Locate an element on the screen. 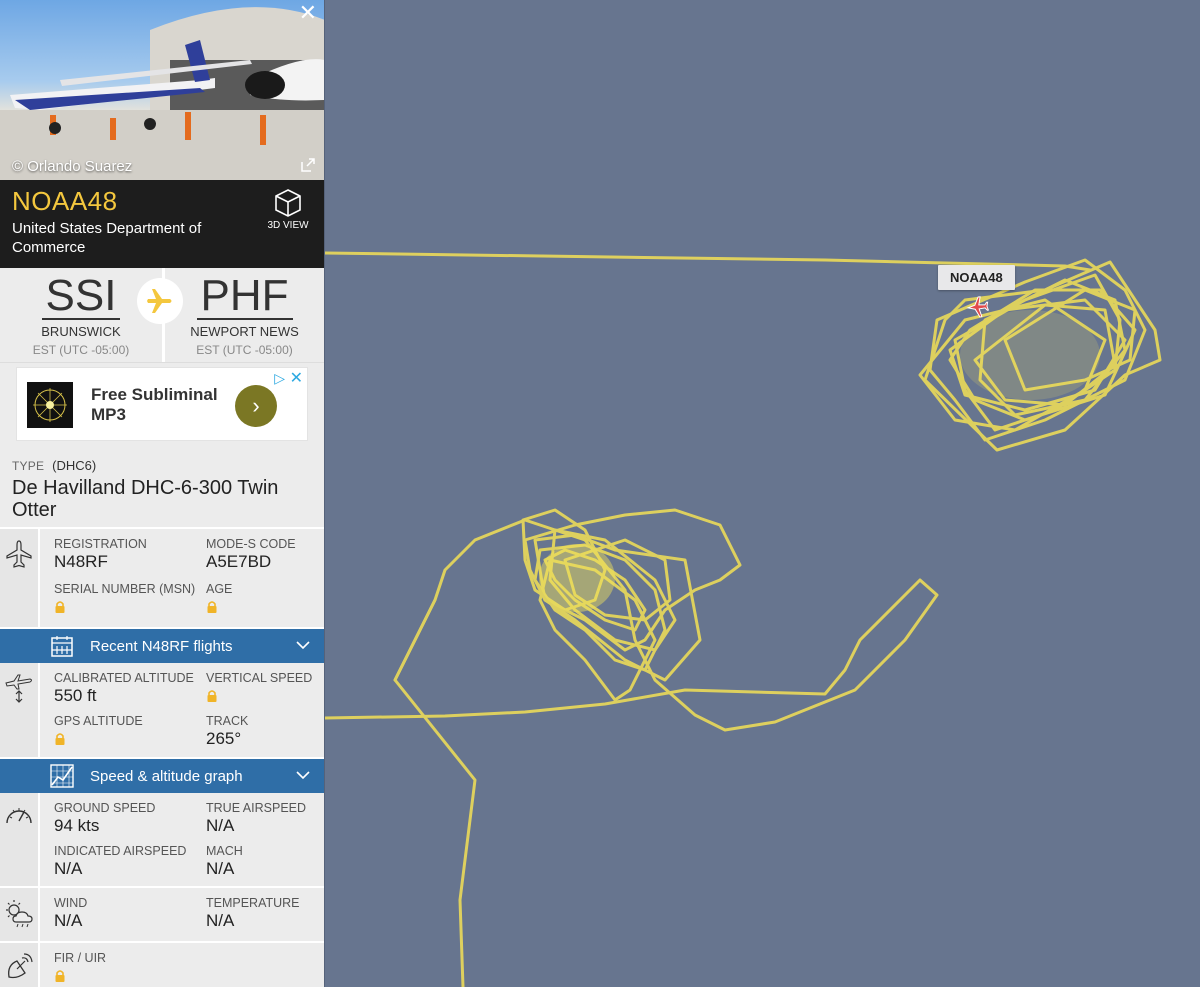 The height and width of the screenshot is (987, 1200). speedometer-icon is located at coordinates (20, 839).